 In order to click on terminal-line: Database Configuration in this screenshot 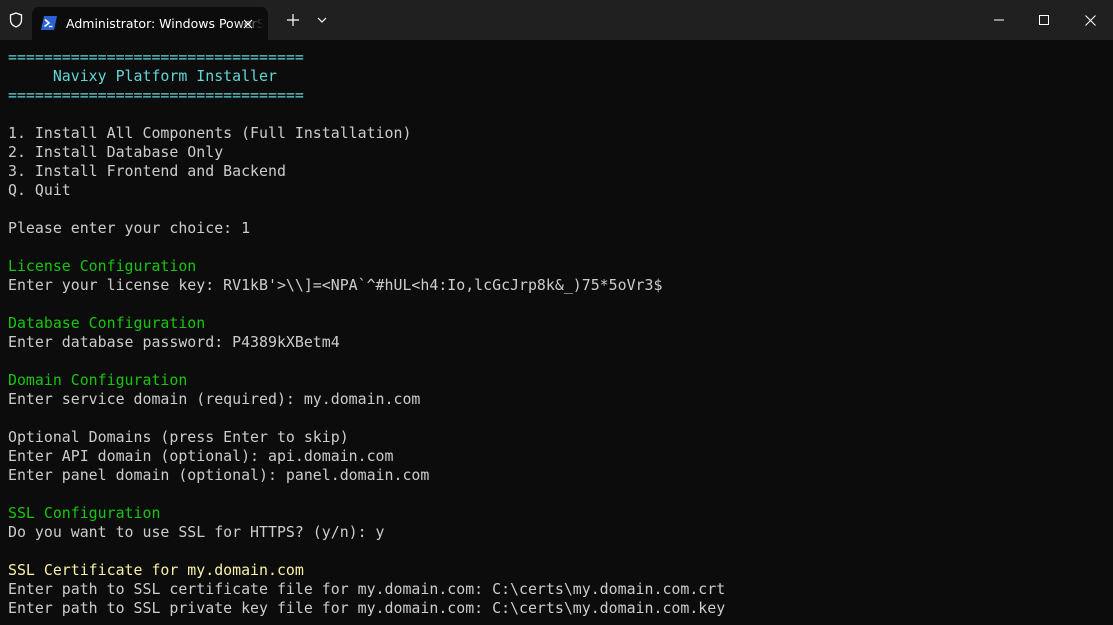, I will do `click(107, 323)`.